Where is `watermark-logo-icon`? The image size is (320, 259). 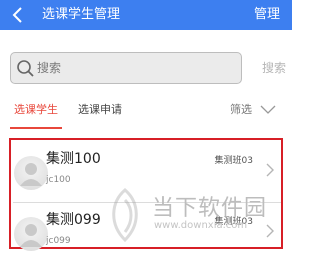 watermark-logo-icon is located at coordinates (125, 215).